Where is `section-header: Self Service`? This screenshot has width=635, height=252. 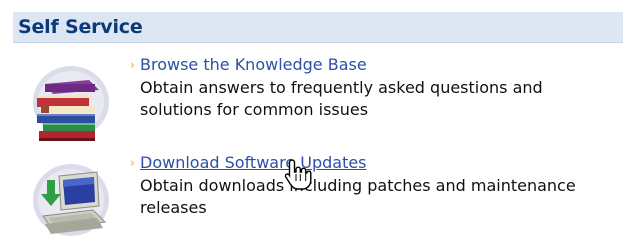
section-header: Self Service is located at coordinates (318, 27).